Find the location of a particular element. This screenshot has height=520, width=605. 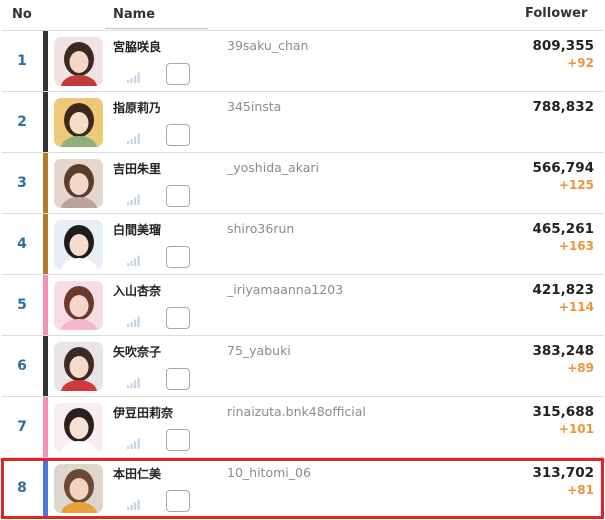

instagram-handle: 75_yabuki is located at coordinates (259, 350).